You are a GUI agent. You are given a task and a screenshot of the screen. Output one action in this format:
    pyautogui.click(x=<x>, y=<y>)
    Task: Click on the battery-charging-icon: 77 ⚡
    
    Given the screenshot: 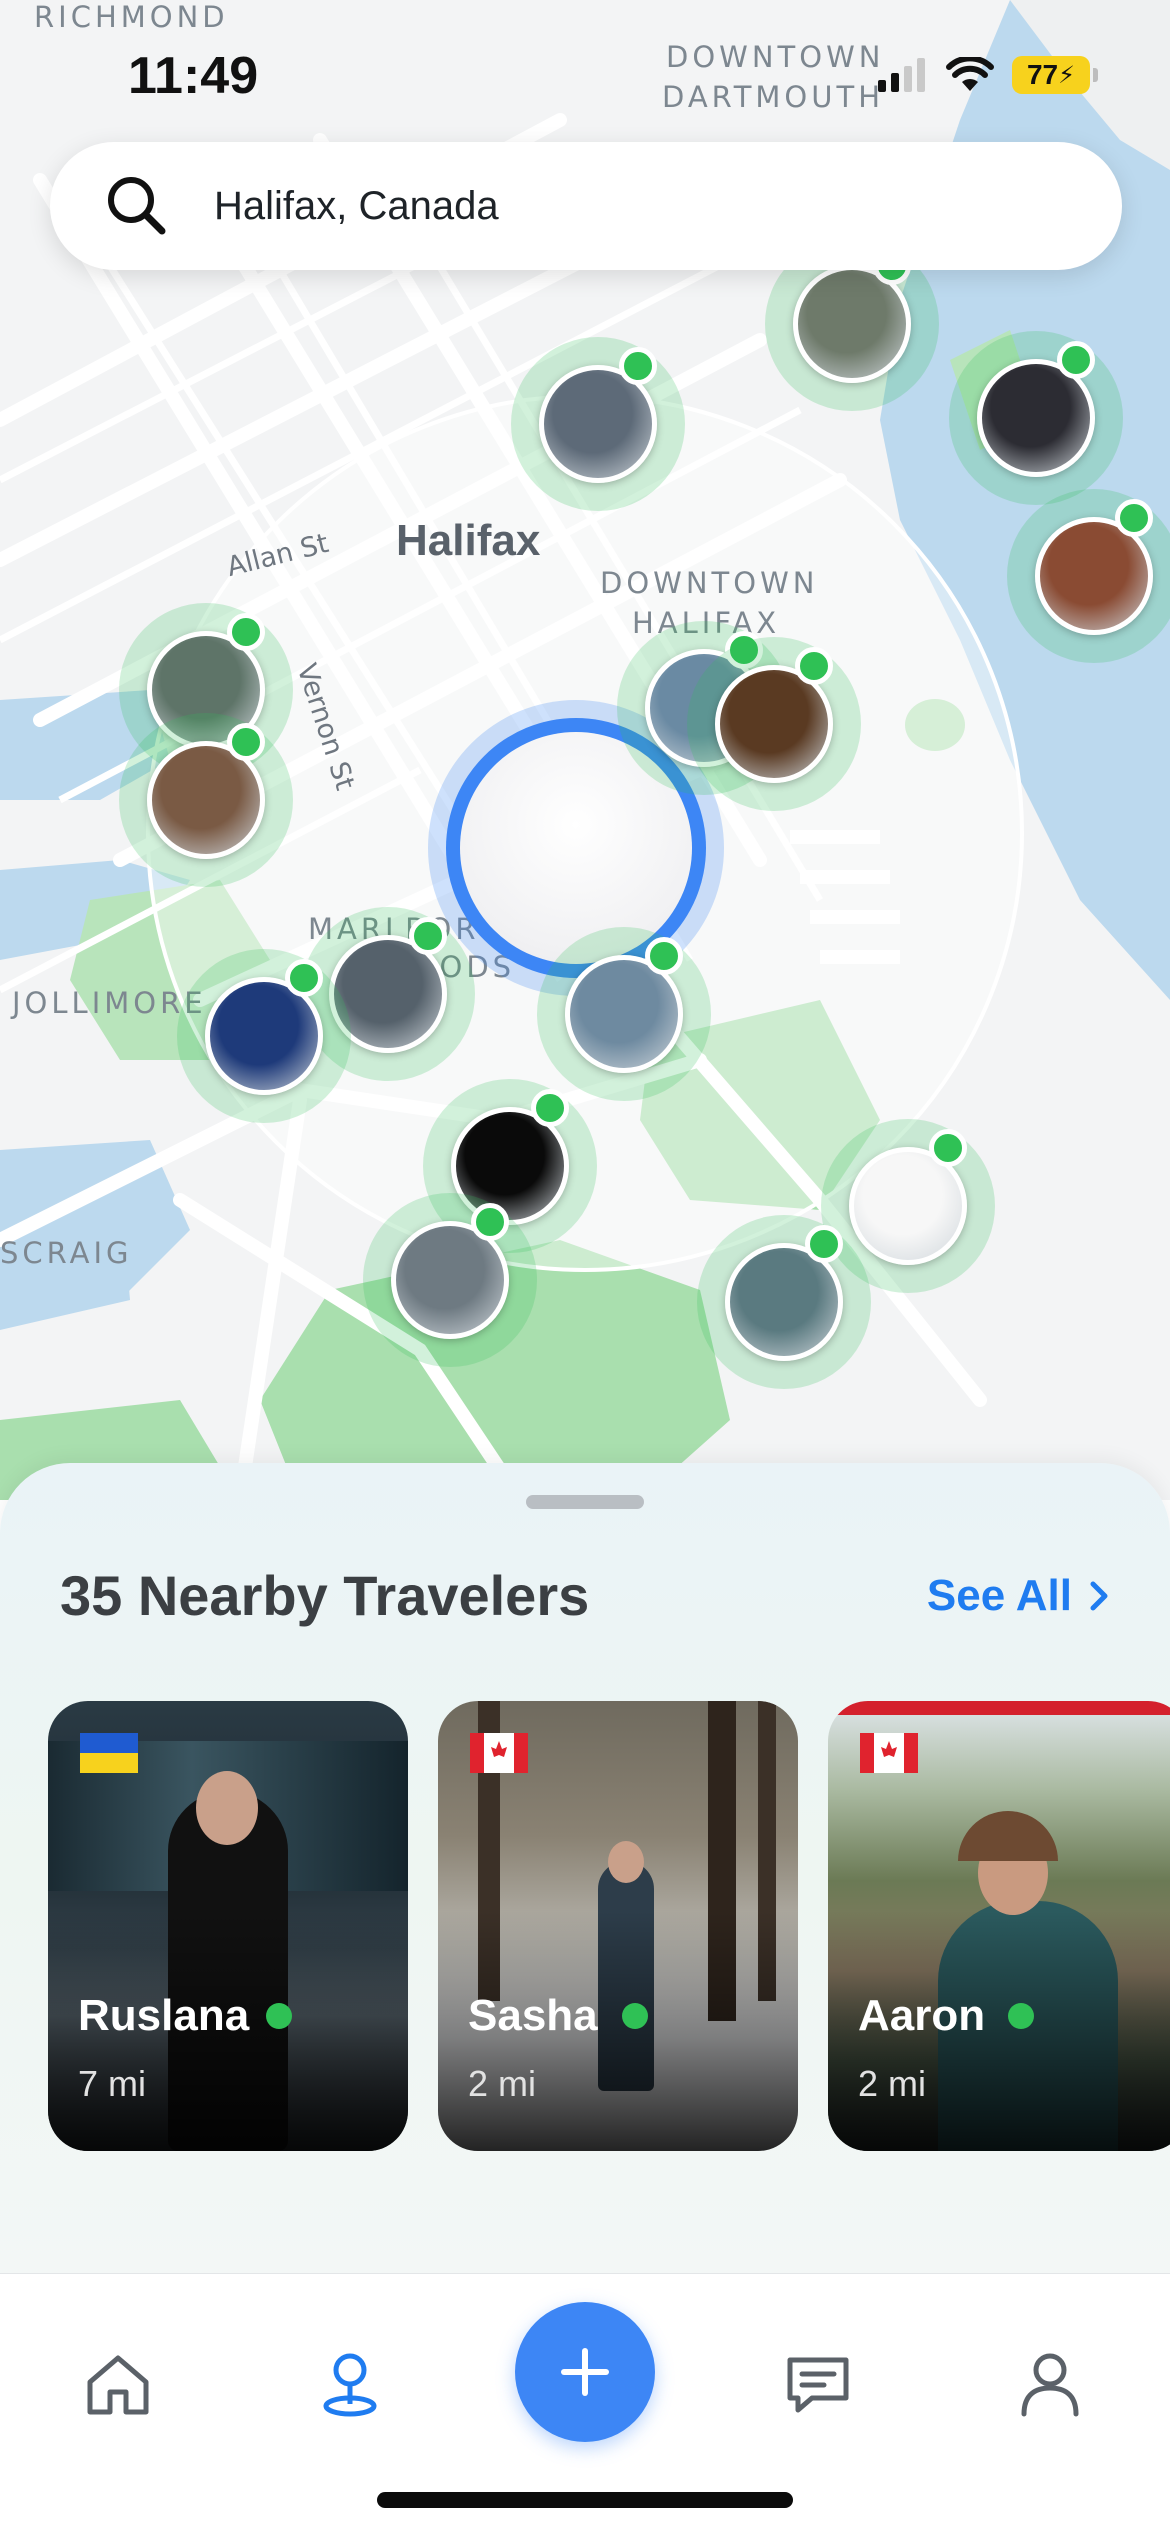 What is the action you would take?
    pyautogui.click(x=1055, y=75)
    